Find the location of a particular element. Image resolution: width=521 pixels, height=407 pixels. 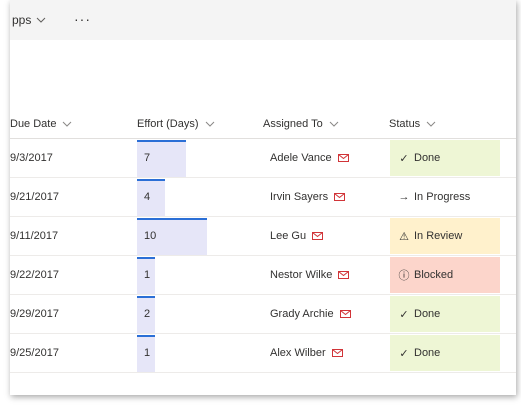

table-row: 9/21/2017 4 Irvin Sayers → In Progress is located at coordinates (263, 197).